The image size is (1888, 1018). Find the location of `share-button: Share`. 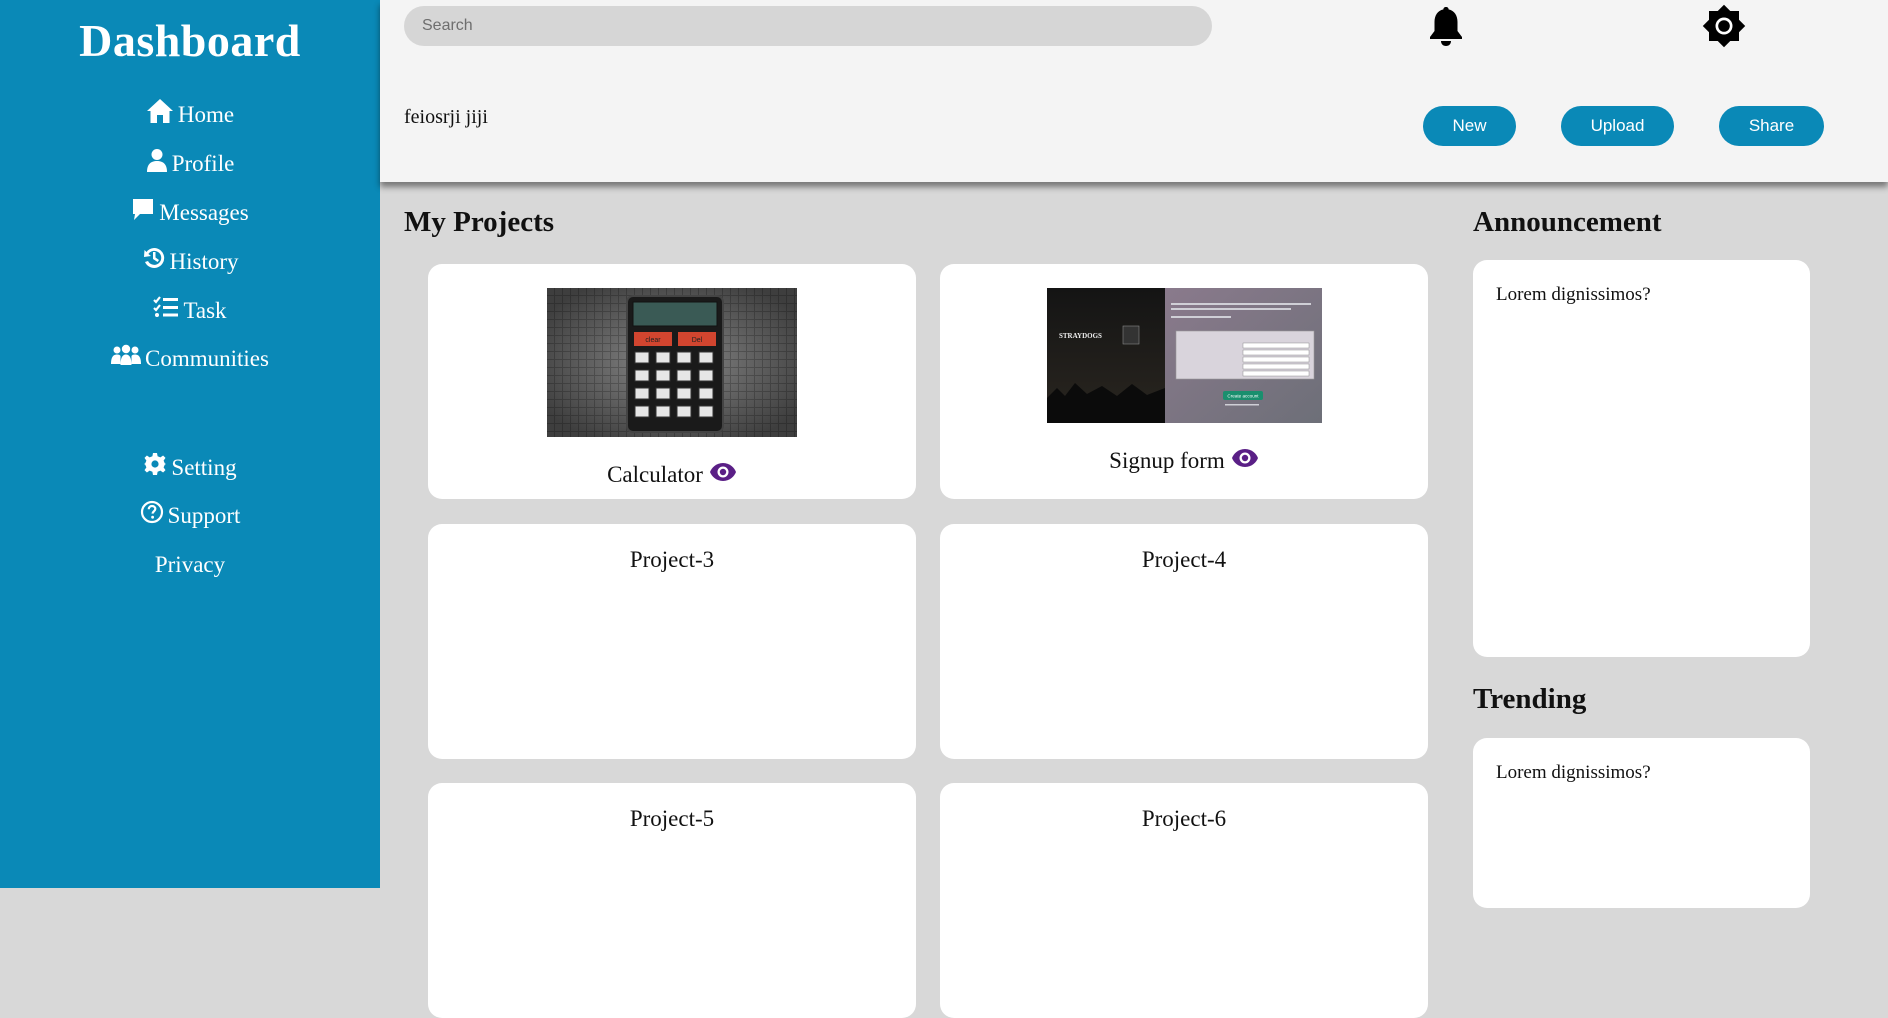

share-button: Share is located at coordinates (1771, 126).